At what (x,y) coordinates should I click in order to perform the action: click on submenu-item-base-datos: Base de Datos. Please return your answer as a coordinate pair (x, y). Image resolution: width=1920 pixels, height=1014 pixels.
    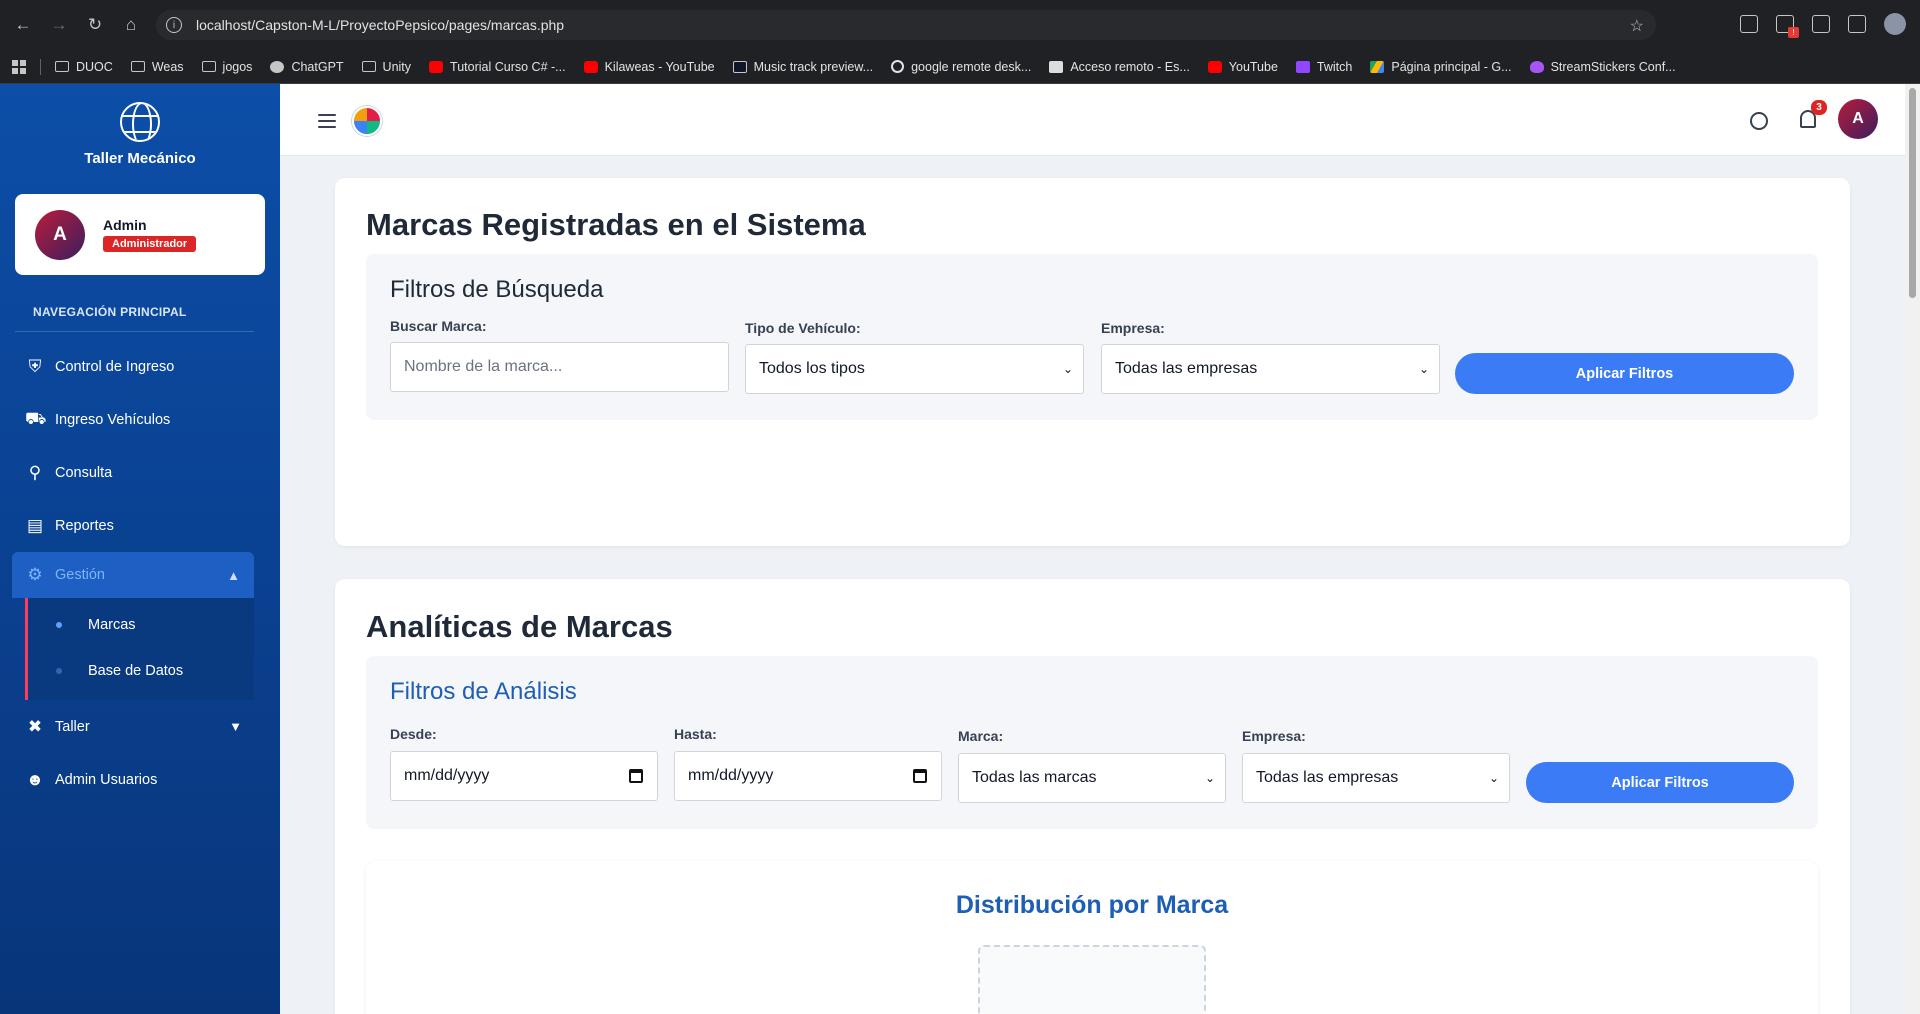
    Looking at the image, I should click on (141, 671).